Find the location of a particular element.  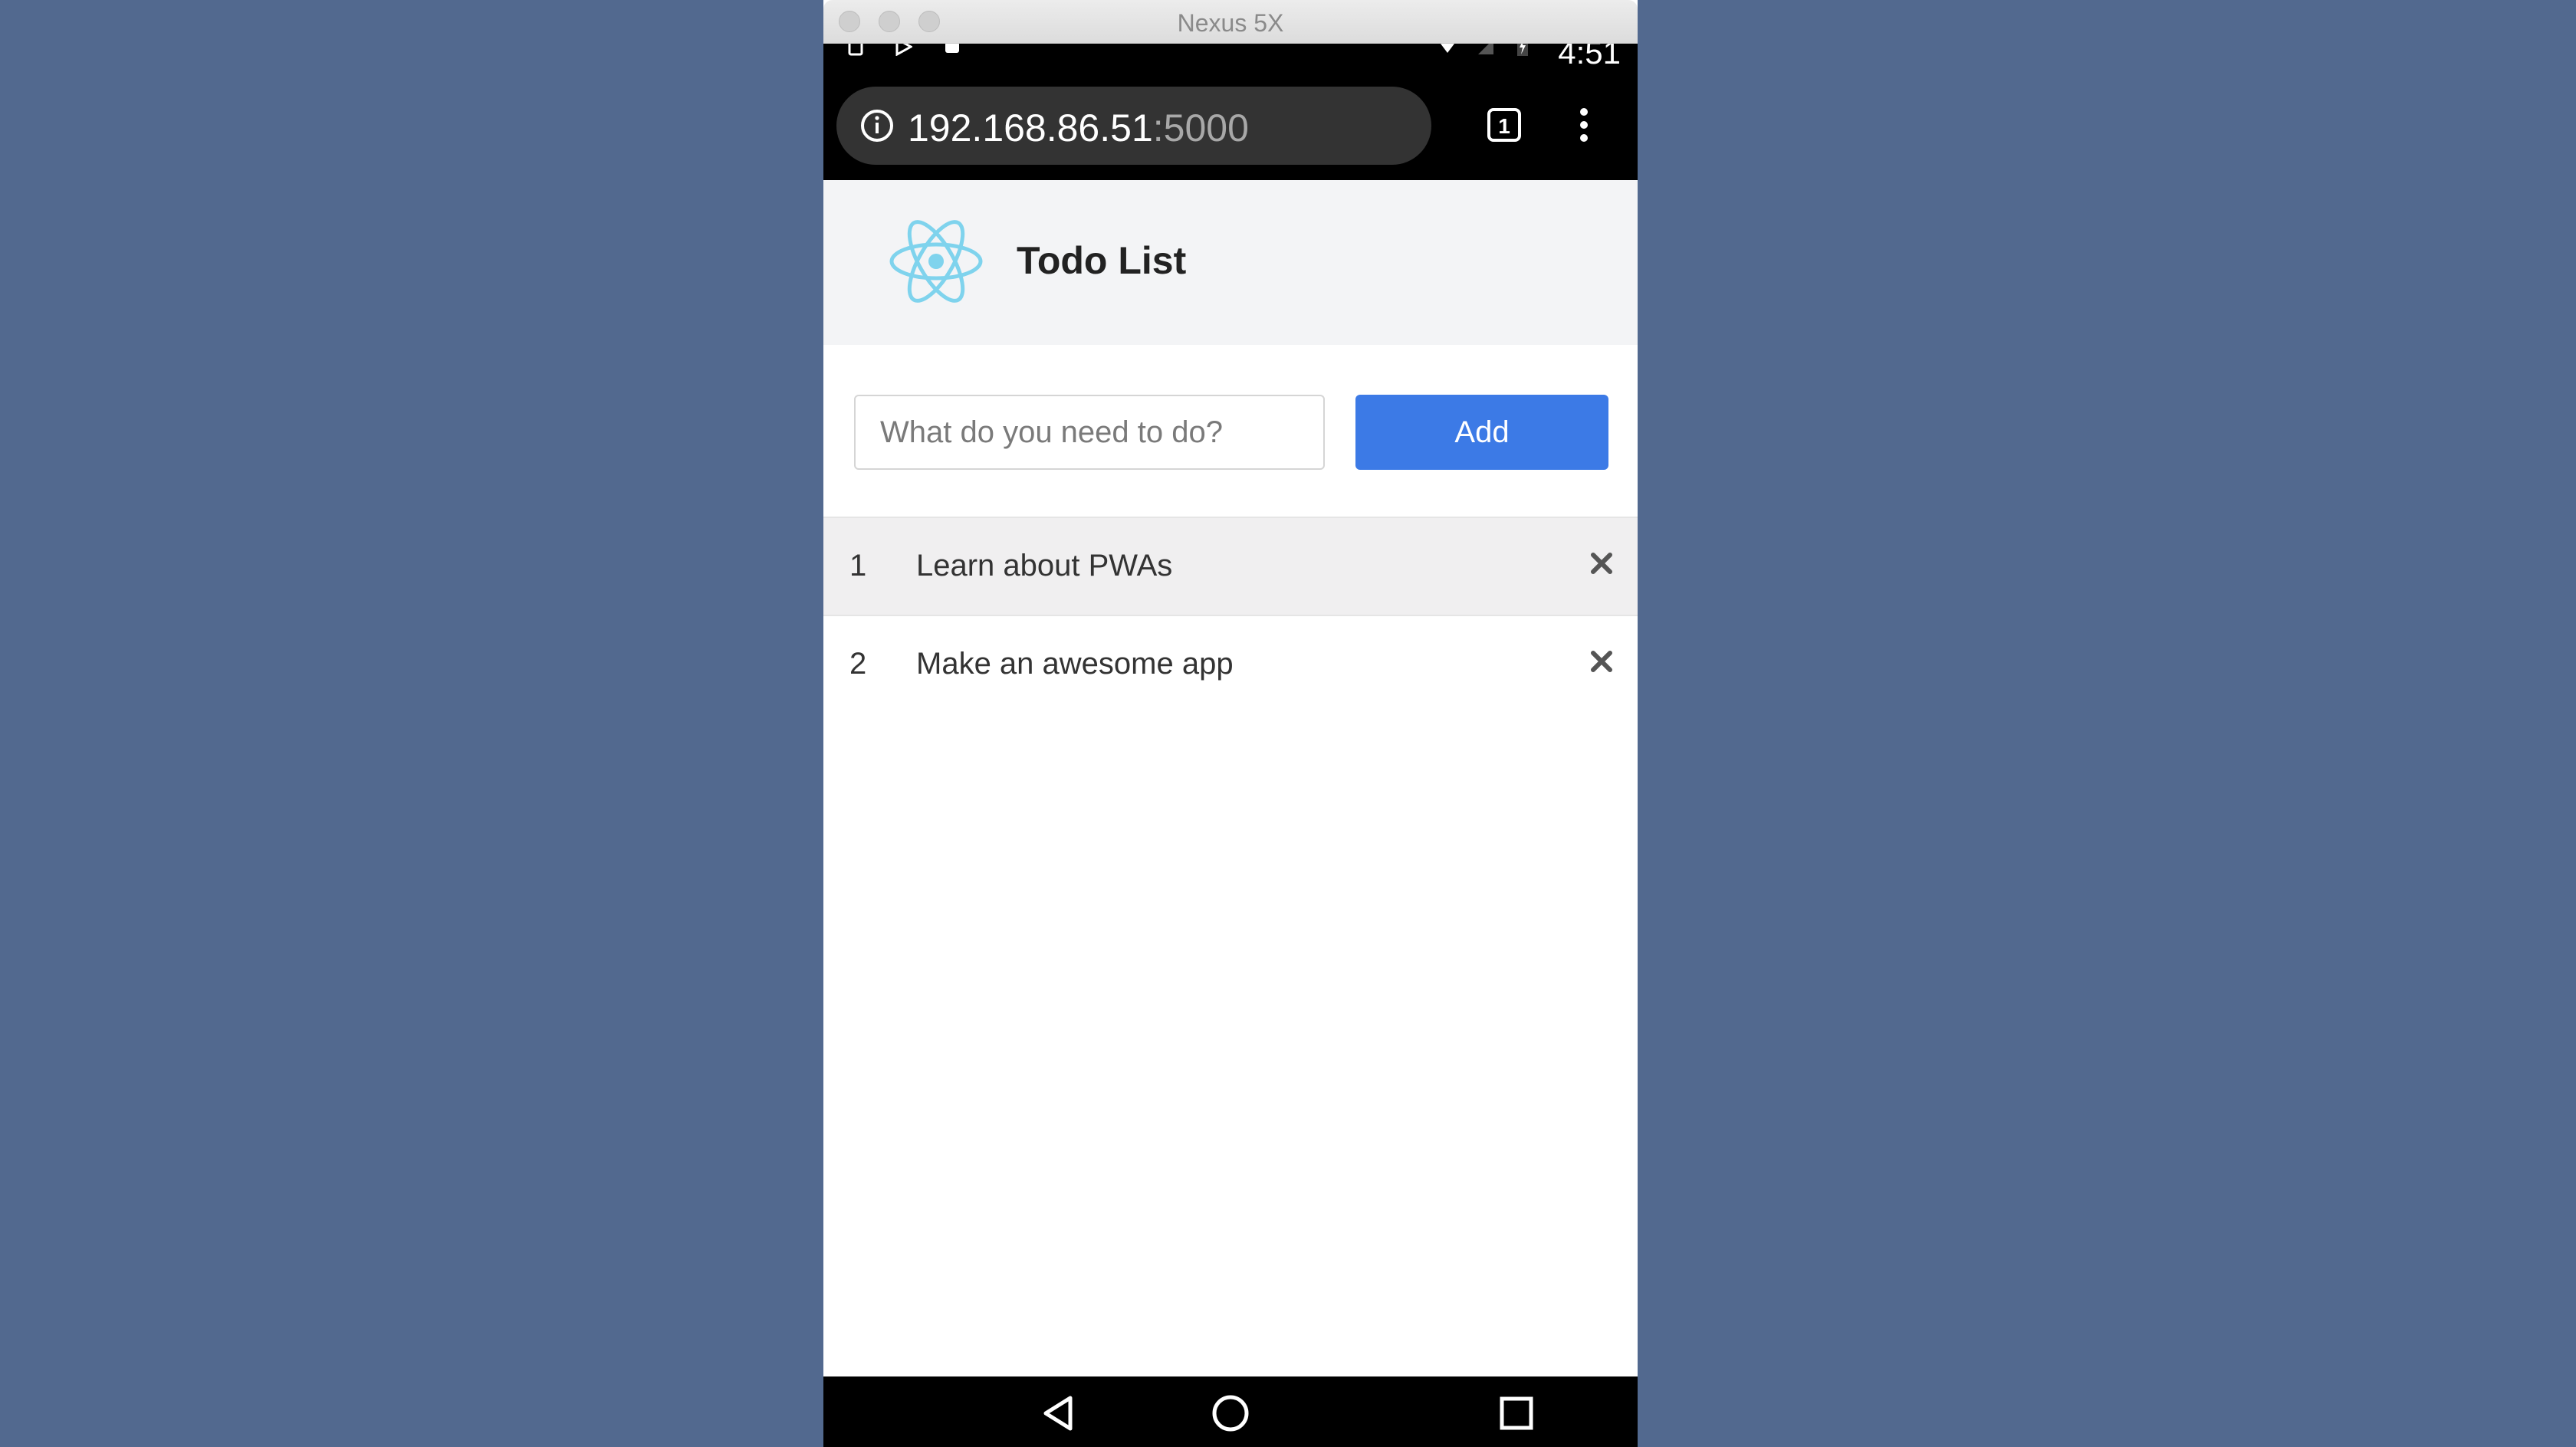

tab-count: 1 is located at coordinates (1504, 126).